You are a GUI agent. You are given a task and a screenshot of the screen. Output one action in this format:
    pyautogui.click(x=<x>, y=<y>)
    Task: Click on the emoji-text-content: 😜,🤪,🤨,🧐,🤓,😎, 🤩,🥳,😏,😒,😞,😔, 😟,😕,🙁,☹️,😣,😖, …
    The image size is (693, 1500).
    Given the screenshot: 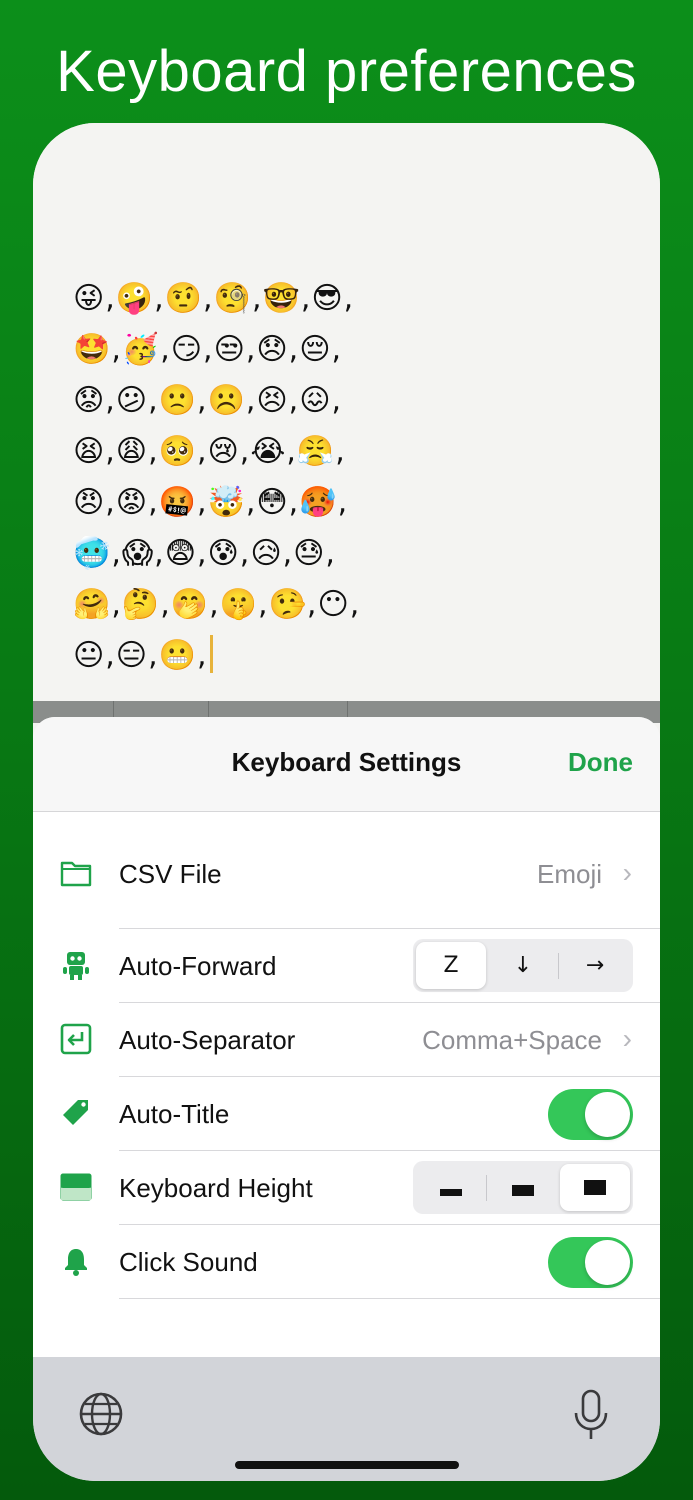 What is the action you would take?
    pyautogui.click(x=263, y=477)
    